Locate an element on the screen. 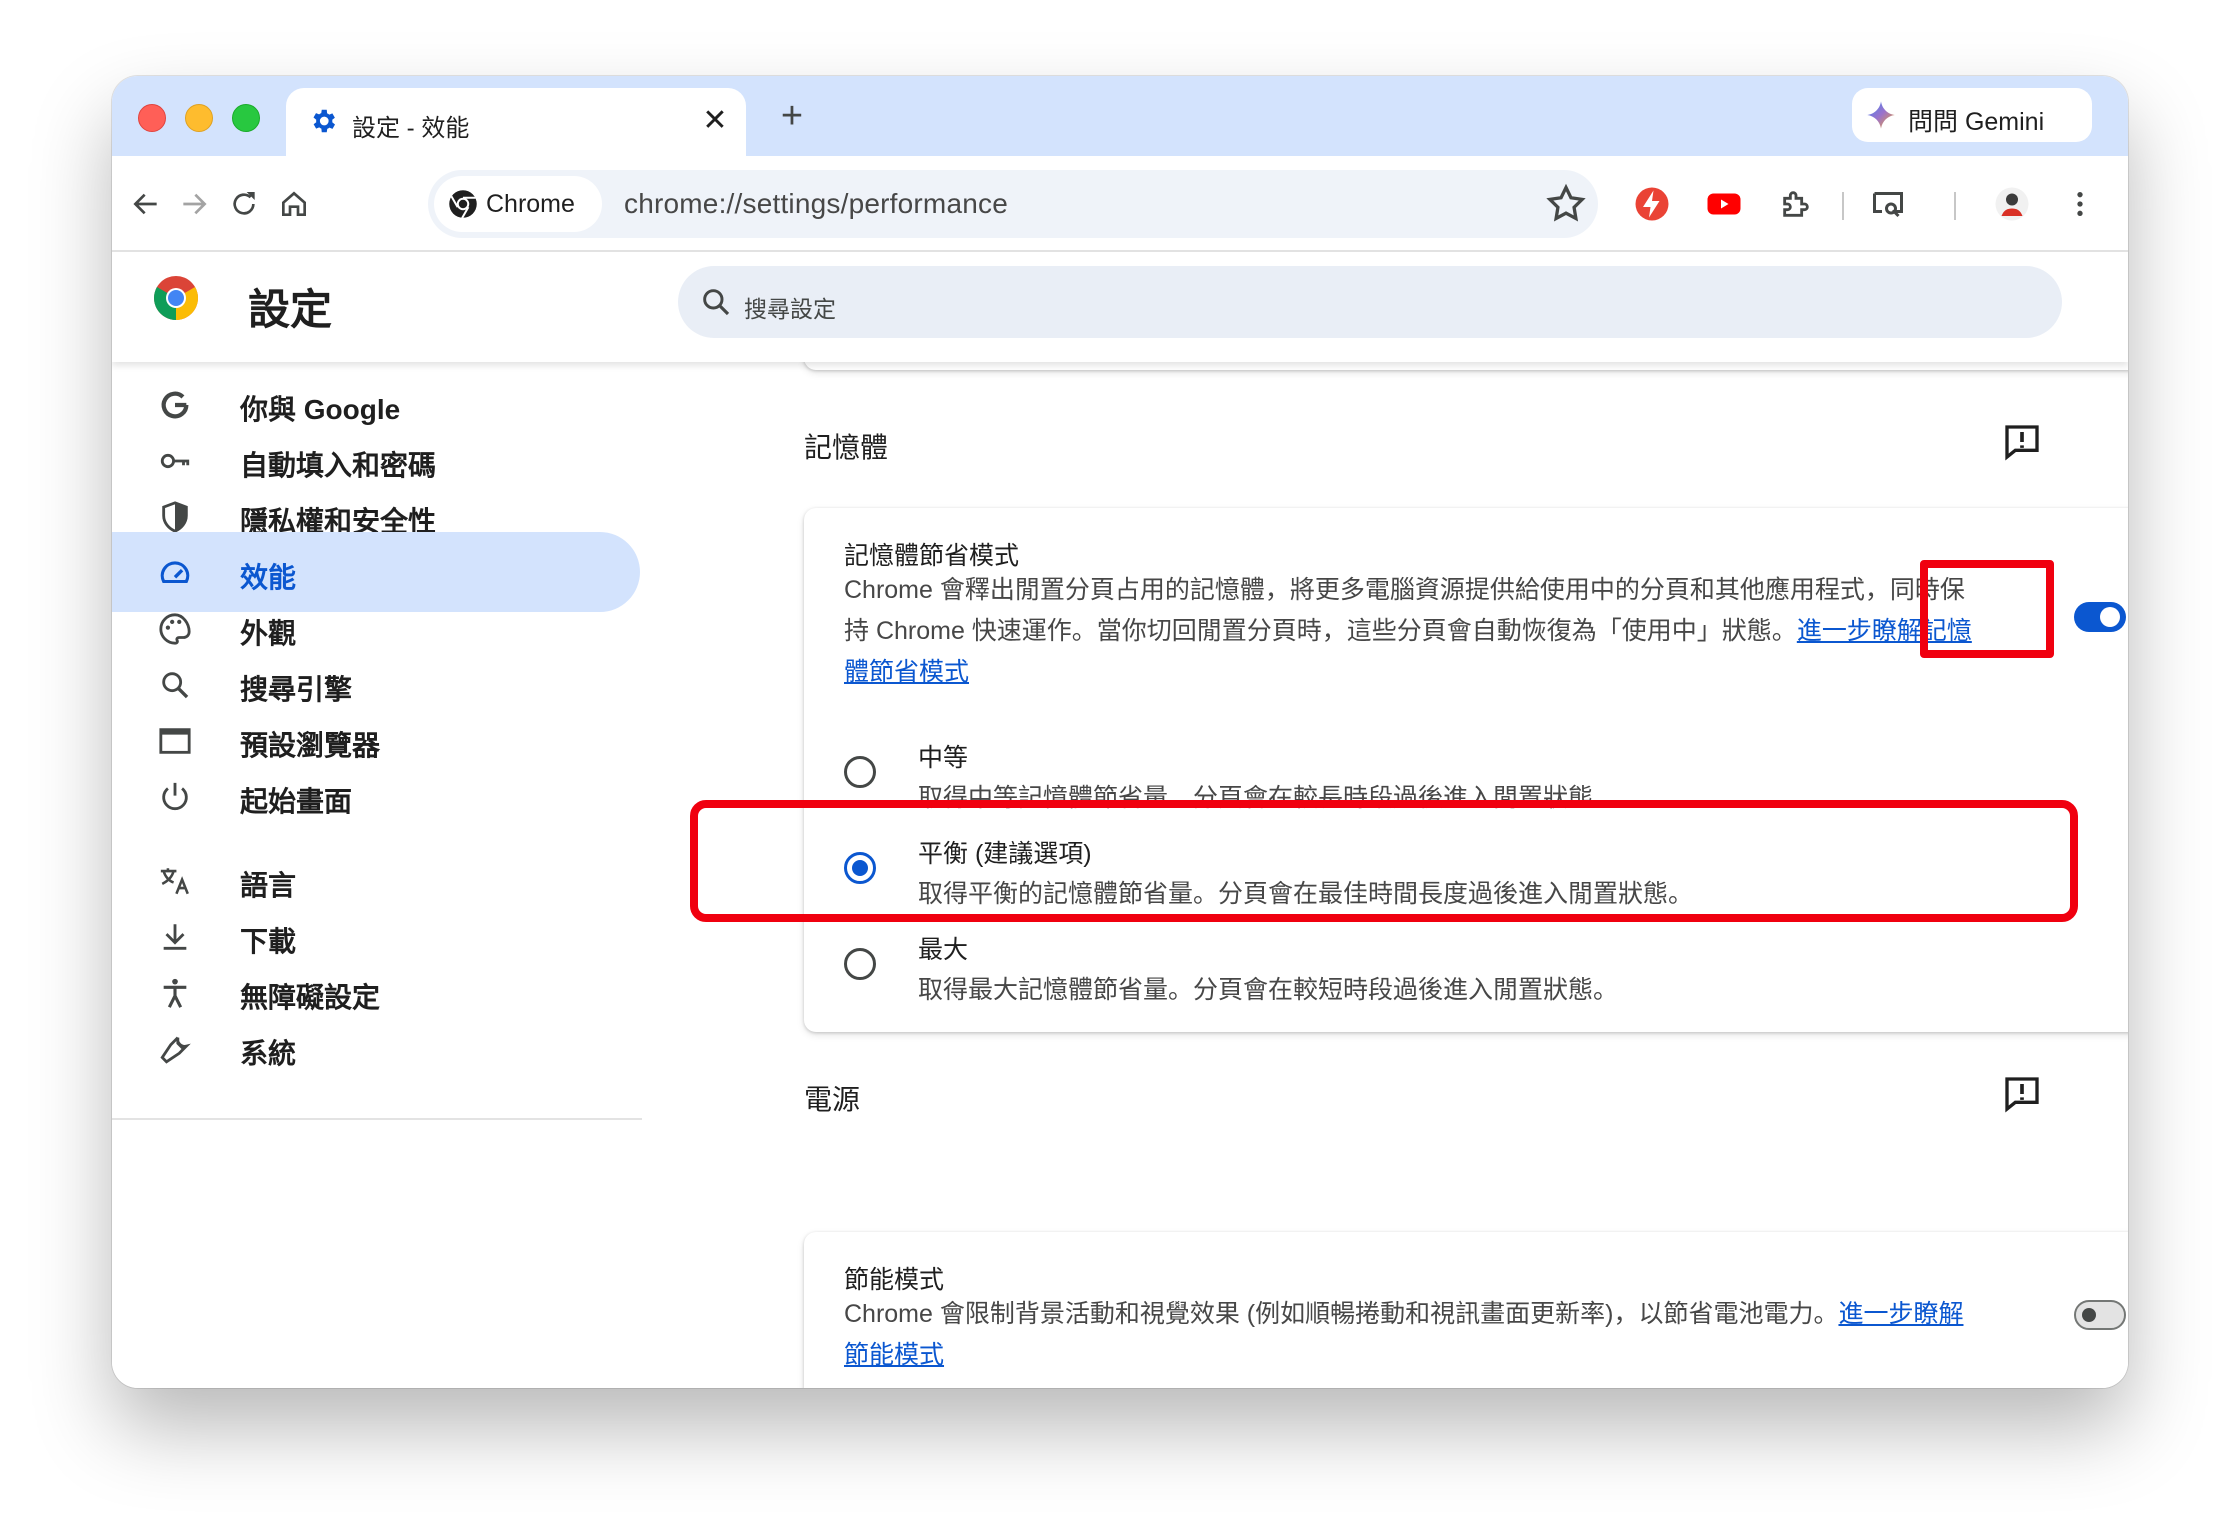 The width and height of the screenshot is (2238, 1536). ask-gemini-button: 問問 Gemini is located at coordinates (1972, 115).